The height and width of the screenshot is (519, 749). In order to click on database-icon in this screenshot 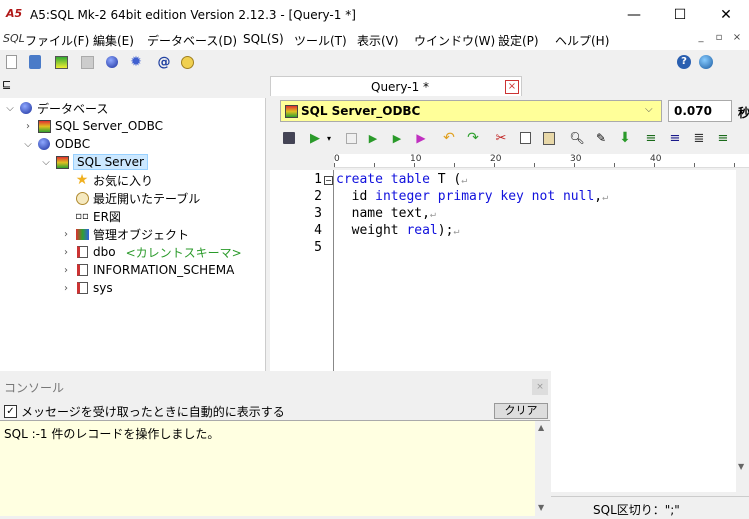, I will do `click(112, 62)`.